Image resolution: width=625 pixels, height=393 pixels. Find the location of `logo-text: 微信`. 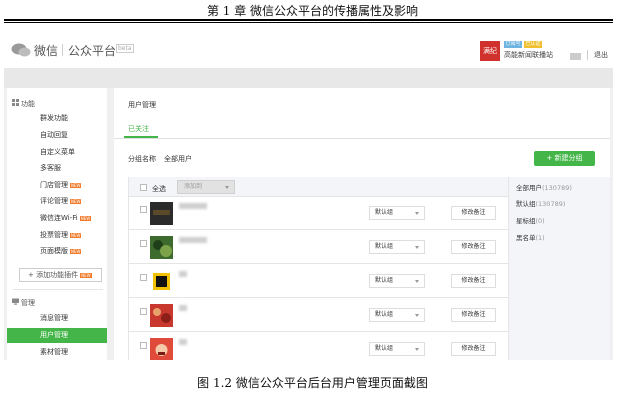

logo-text: 微信 is located at coordinates (46, 50).